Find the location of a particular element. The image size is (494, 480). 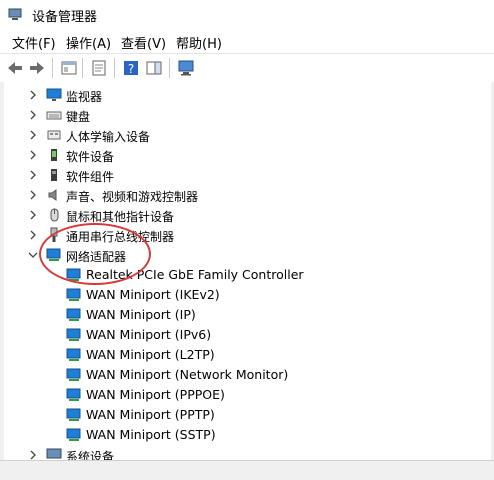

highlight-circle is located at coordinates (95, 254).